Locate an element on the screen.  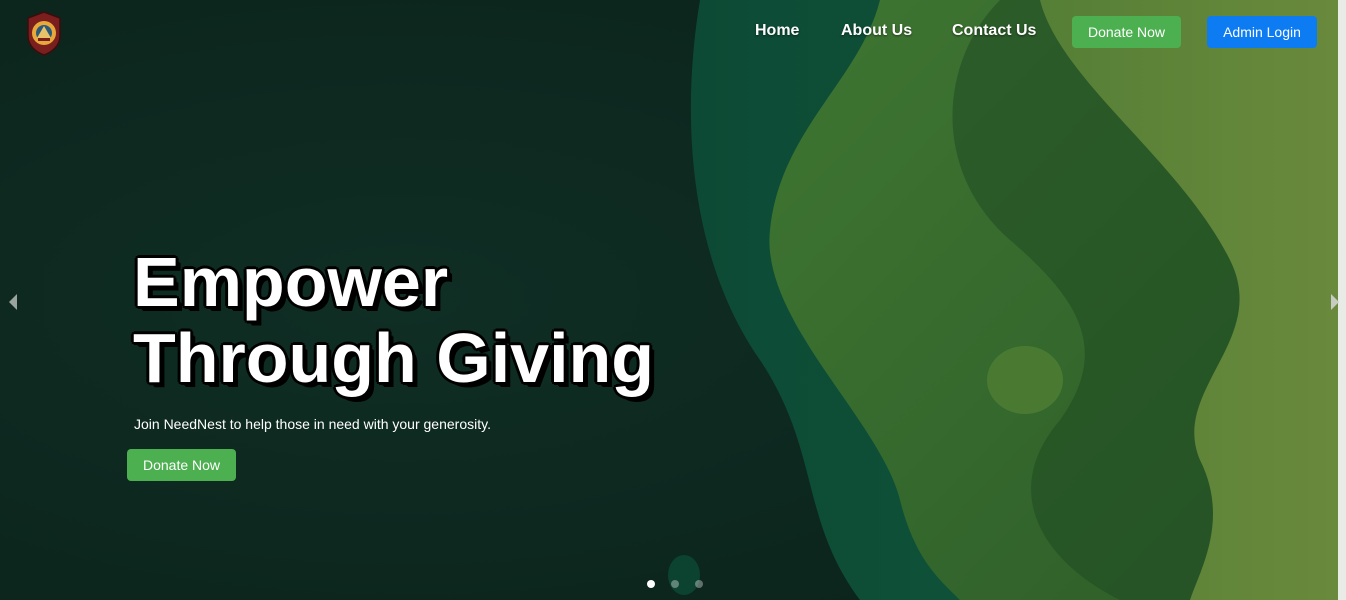
crest-logo-icon is located at coordinates (44, 33).